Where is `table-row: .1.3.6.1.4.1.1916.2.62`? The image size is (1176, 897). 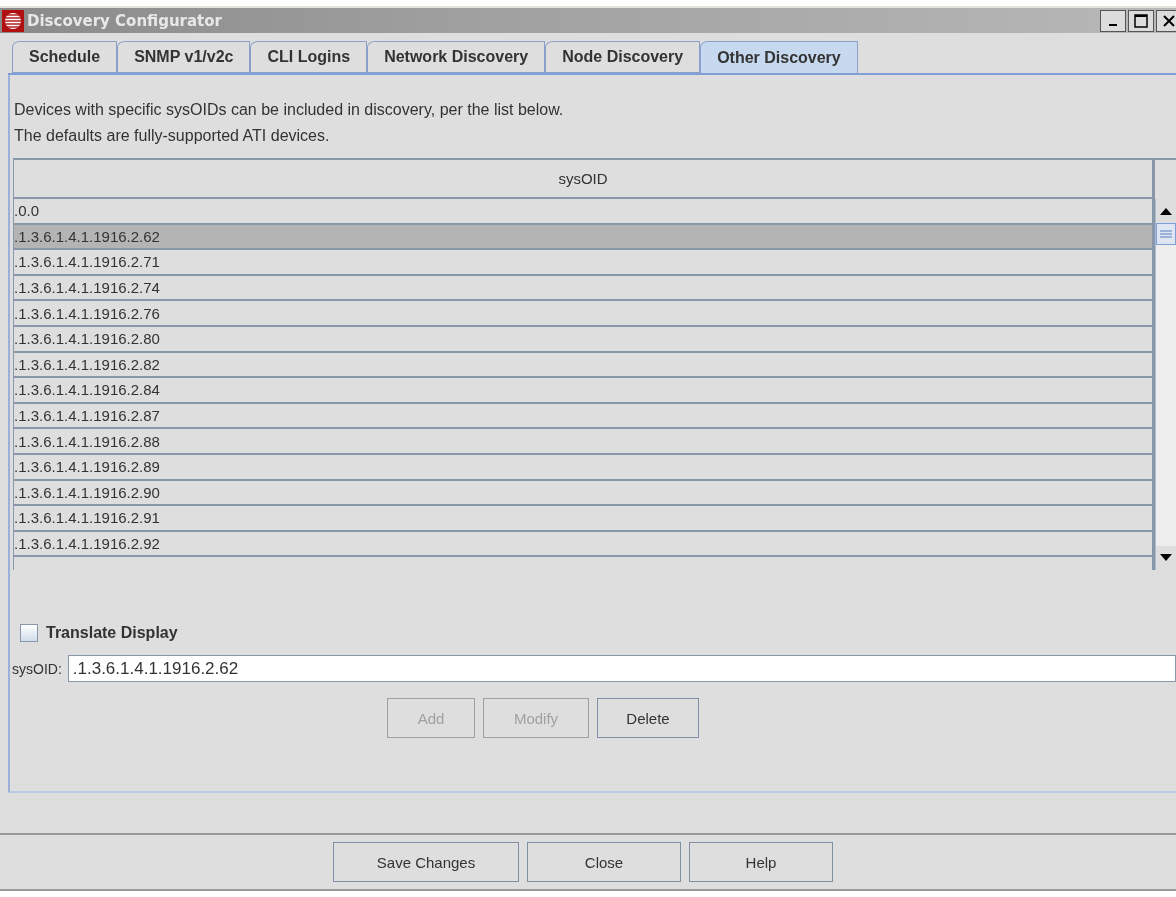
table-row: .1.3.6.1.4.1.1916.2.62 is located at coordinates (583, 237).